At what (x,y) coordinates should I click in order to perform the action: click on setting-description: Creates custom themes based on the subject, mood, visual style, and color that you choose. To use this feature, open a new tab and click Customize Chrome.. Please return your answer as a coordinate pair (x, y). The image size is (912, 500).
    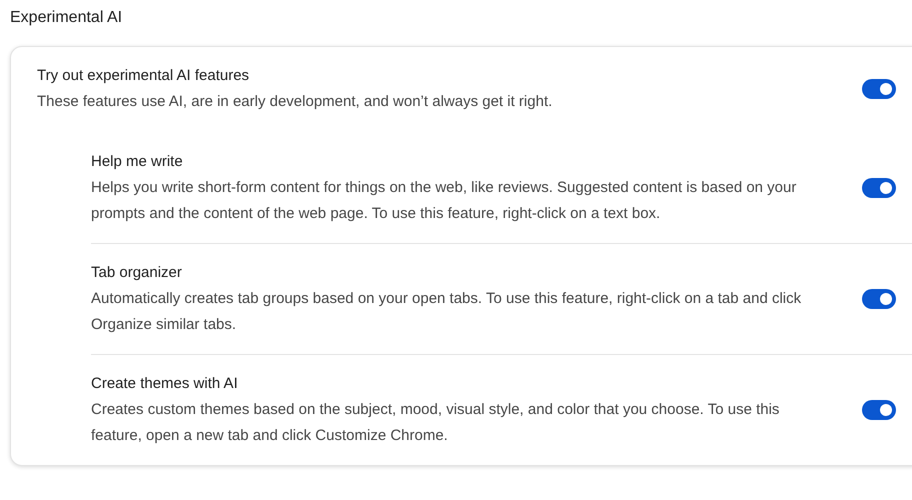
    Looking at the image, I should click on (435, 423).